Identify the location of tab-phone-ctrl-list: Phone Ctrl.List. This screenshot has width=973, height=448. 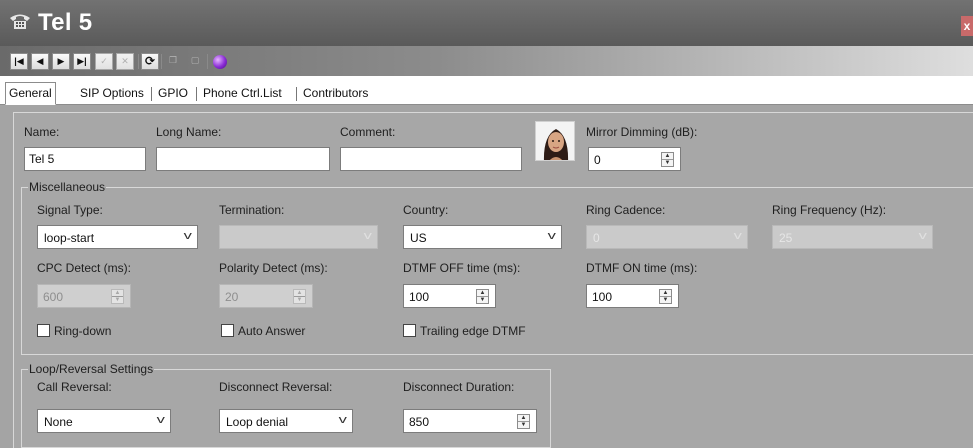
(242, 94).